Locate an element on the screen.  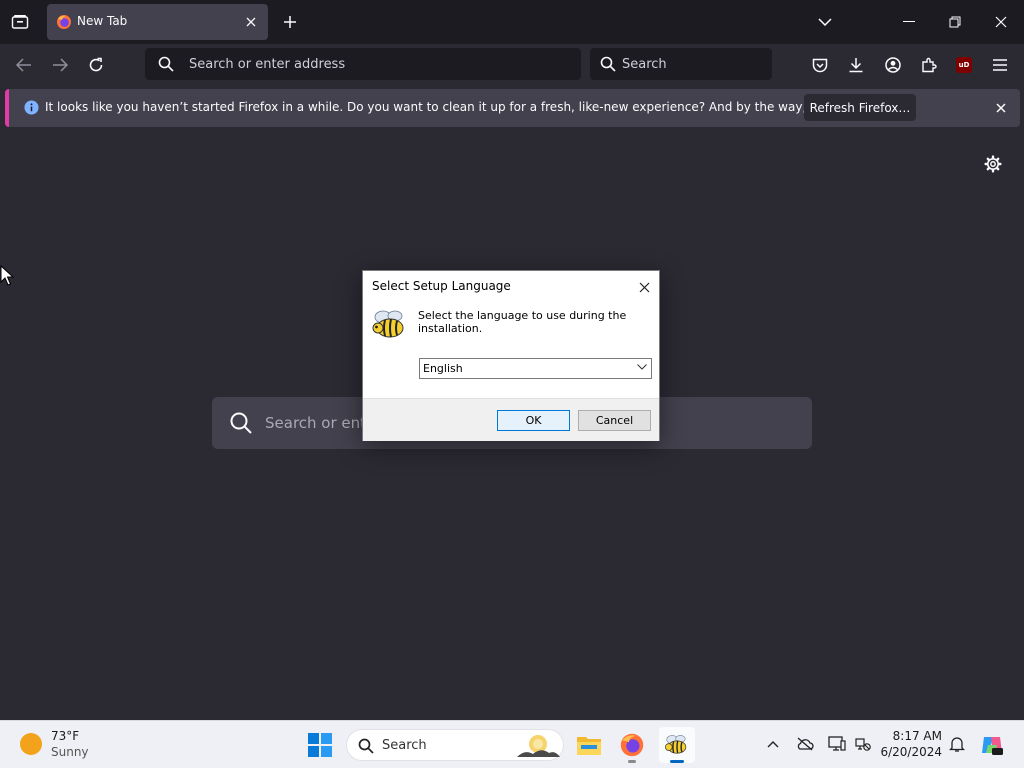
copilot-icon is located at coordinates (992, 745).